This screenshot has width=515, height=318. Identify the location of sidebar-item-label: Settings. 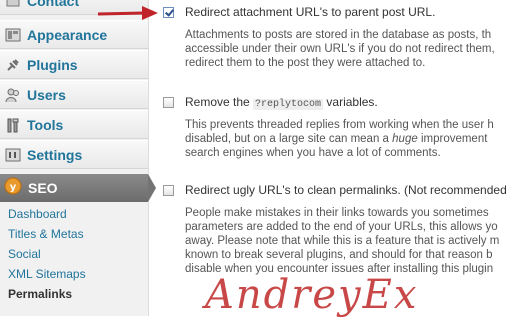
(55, 154).